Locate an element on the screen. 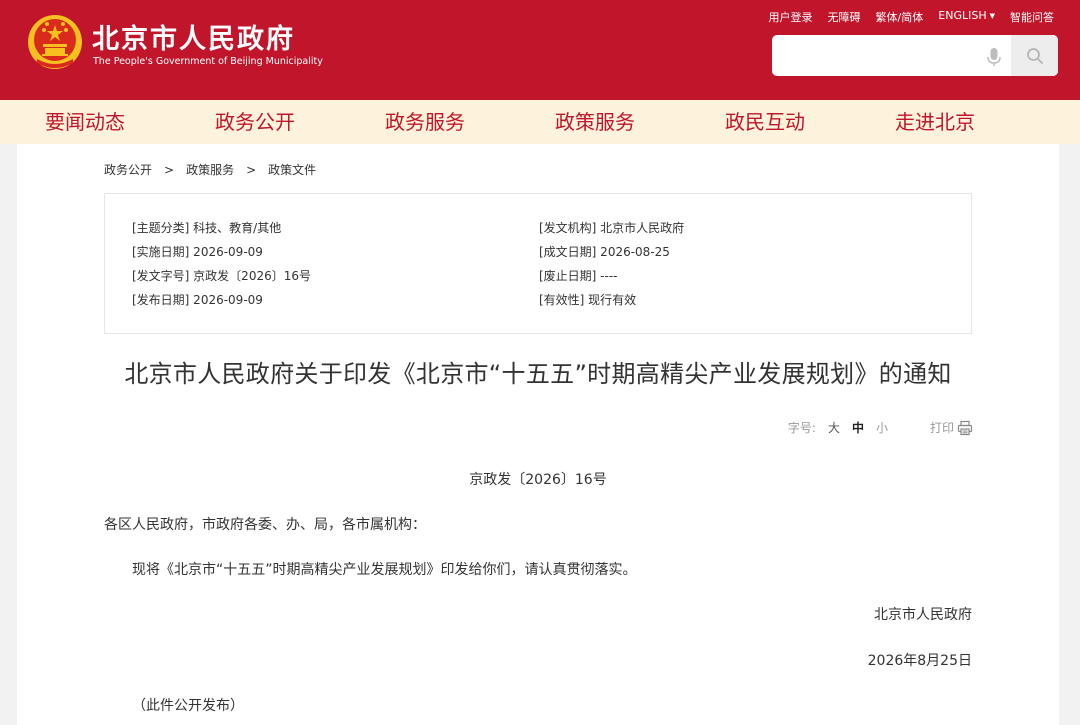 The height and width of the screenshot is (725, 1080). search-button is located at coordinates (1034, 55).